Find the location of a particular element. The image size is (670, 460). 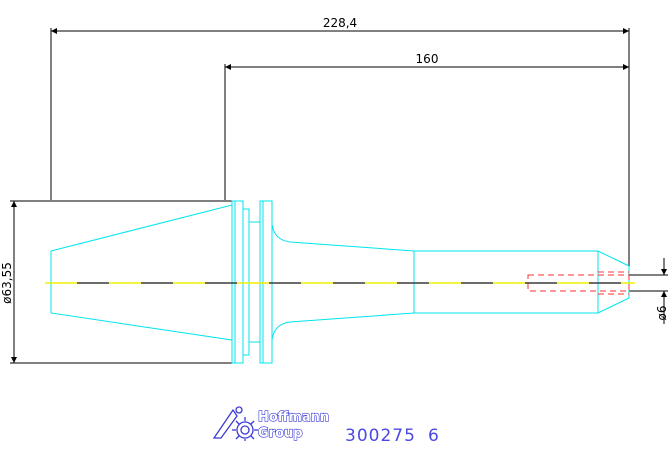

overall-length-label: 228,4 is located at coordinates (340, 23).